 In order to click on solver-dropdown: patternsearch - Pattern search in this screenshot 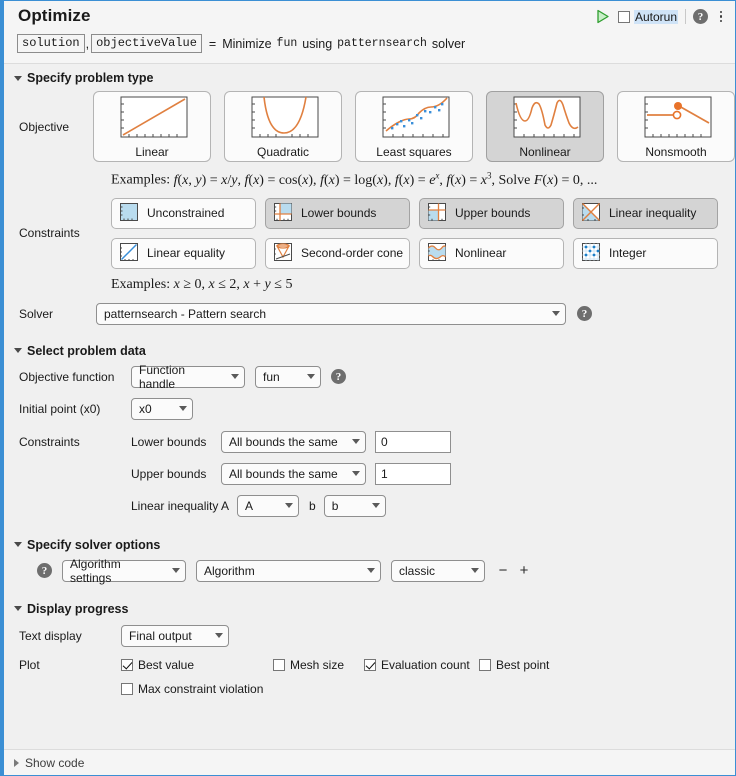, I will do `click(331, 313)`.